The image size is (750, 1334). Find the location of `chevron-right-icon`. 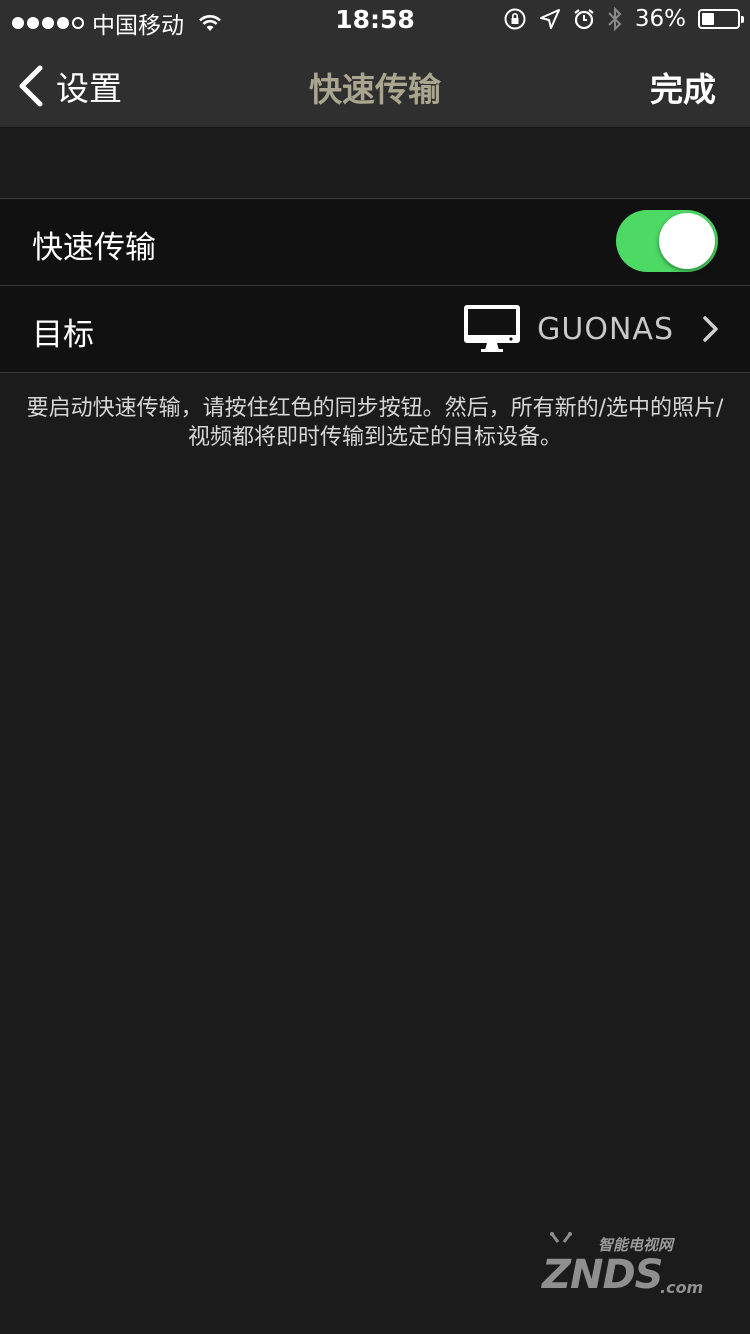

chevron-right-icon is located at coordinates (710, 329).